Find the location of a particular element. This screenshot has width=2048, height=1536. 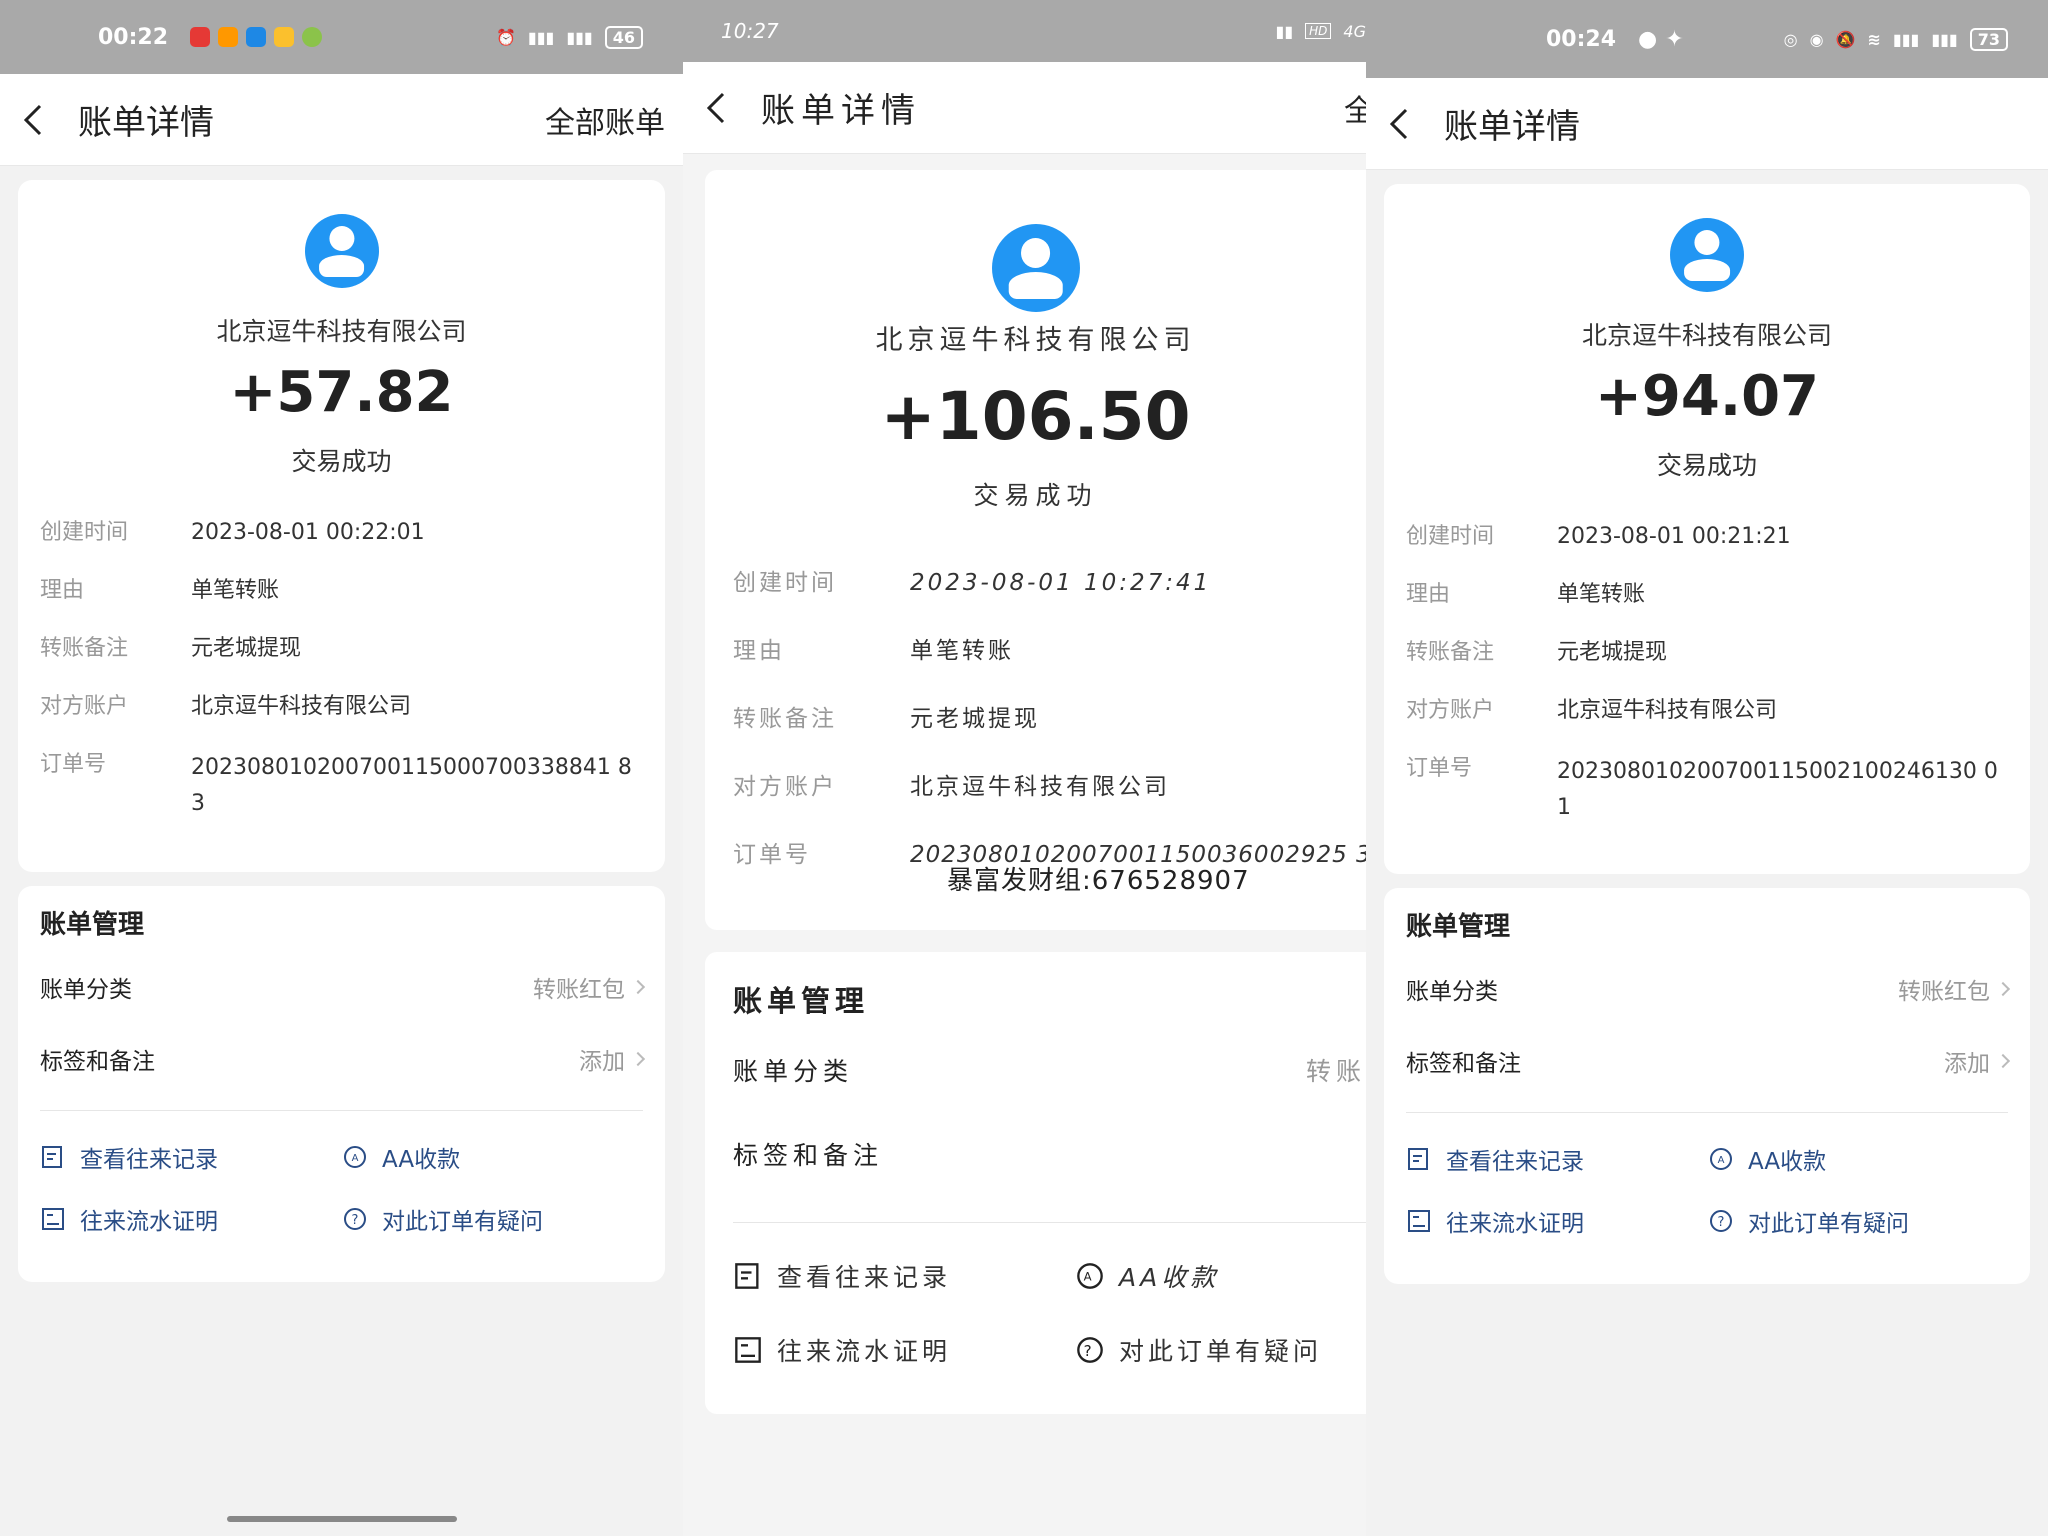

tags-remarks-row: 标签和备注 is located at coordinates (1049, 1154).